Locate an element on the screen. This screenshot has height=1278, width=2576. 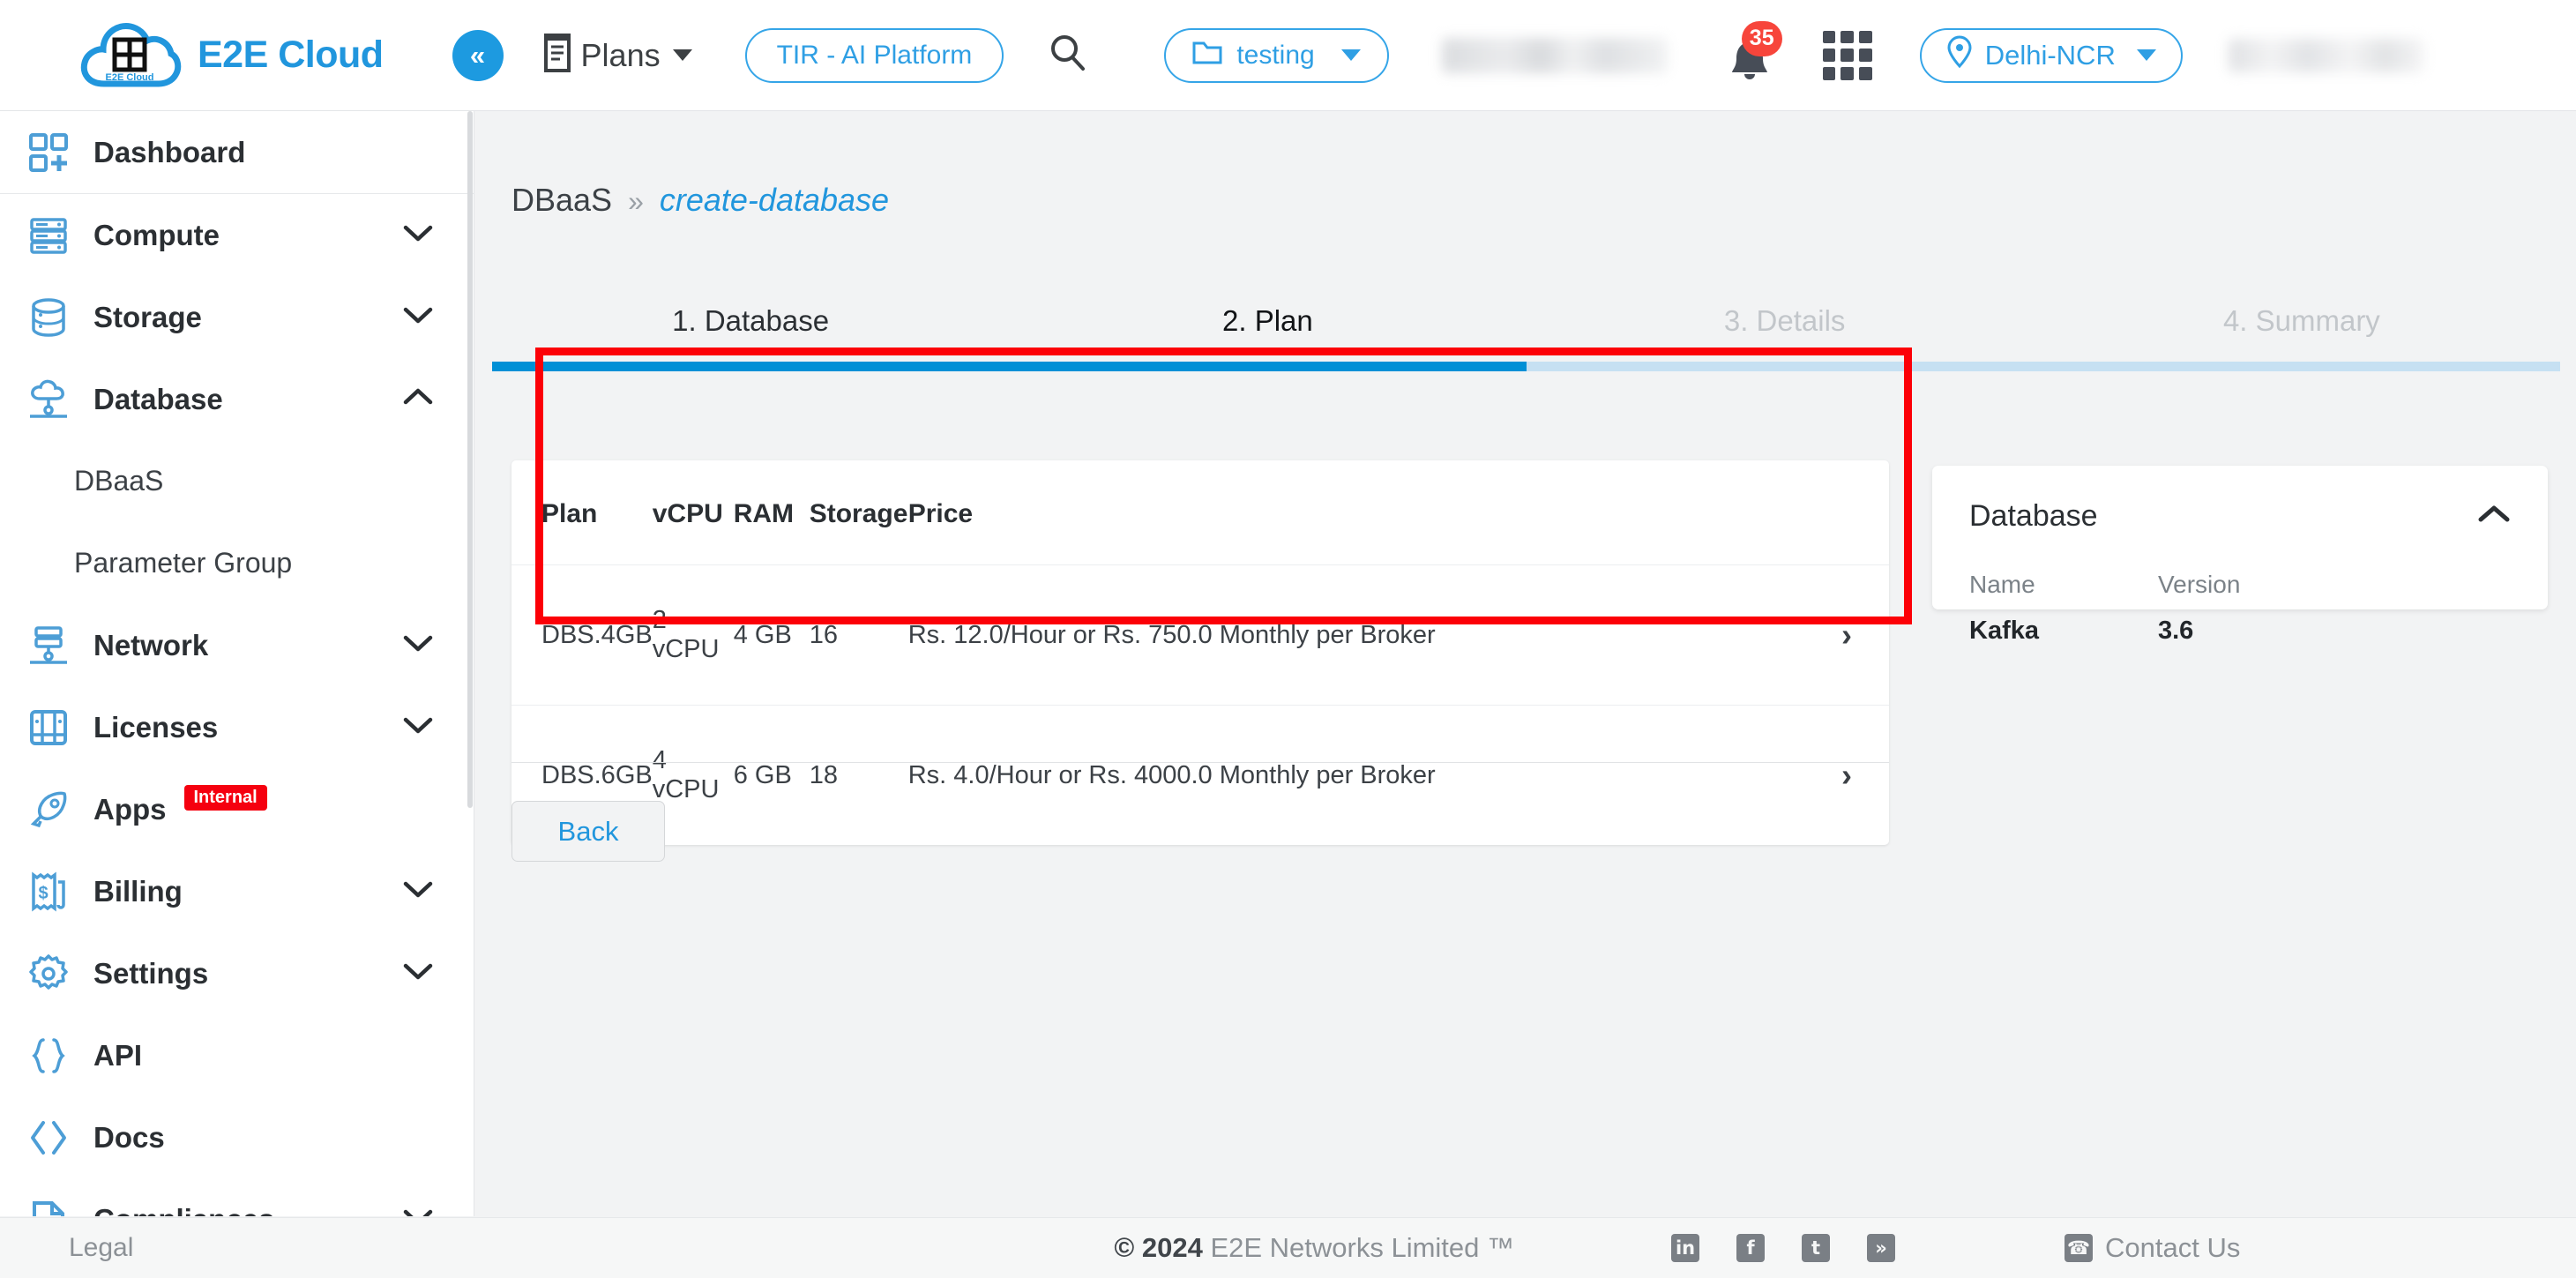
sidebar-item-label: Docs is located at coordinates (129, 1137).